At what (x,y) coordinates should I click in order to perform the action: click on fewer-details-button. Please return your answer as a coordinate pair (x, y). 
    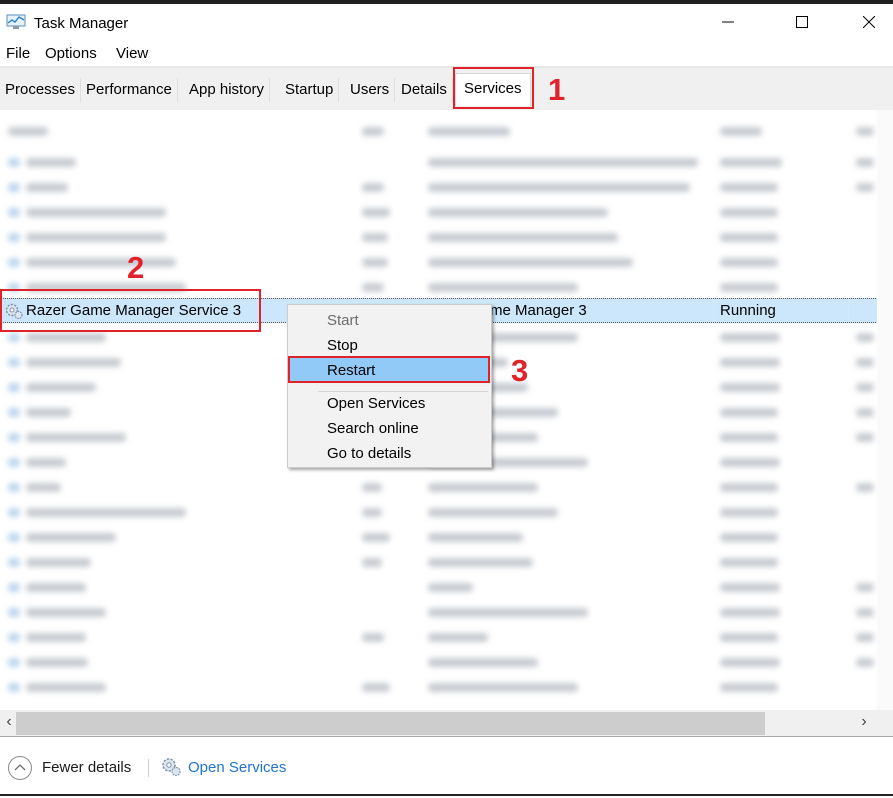
    Looking at the image, I should click on (20, 768).